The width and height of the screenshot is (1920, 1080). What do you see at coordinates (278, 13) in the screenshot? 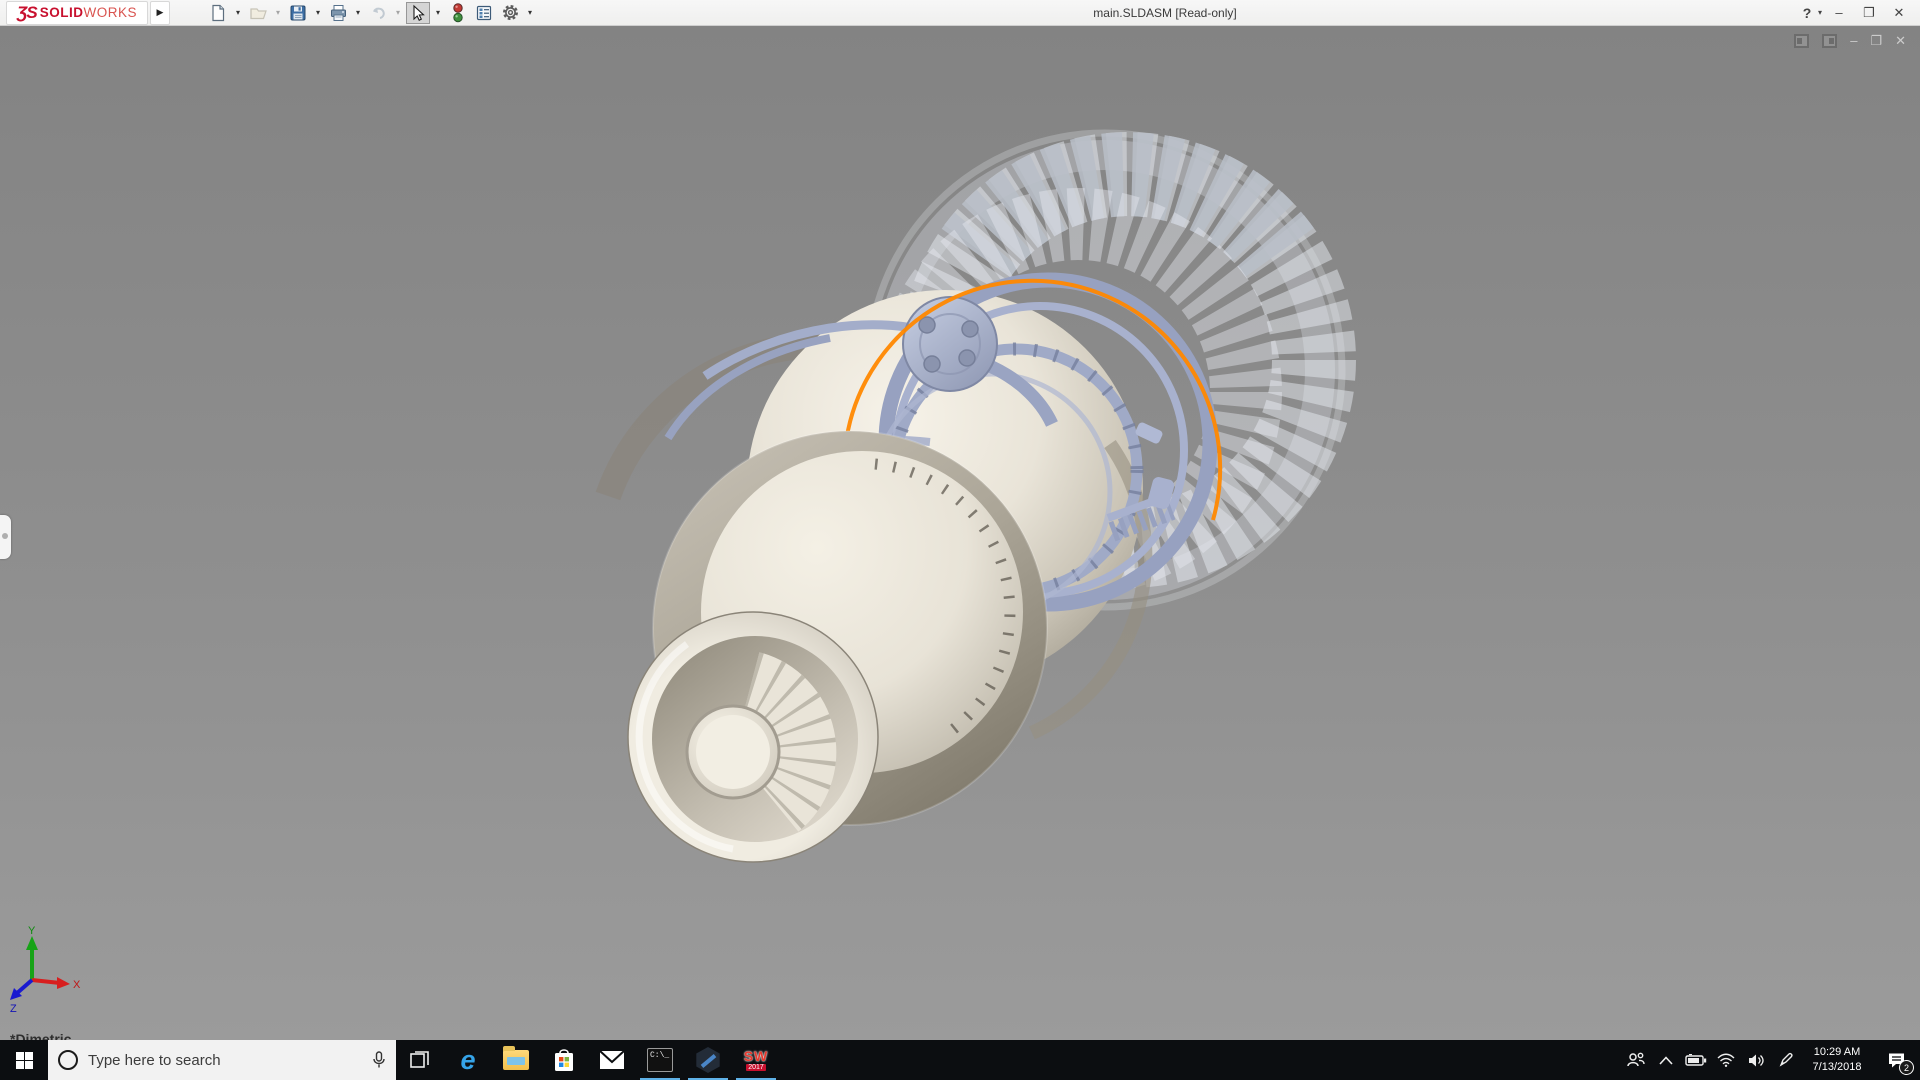
I see `open-dropdown: ▾` at bounding box center [278, 13].